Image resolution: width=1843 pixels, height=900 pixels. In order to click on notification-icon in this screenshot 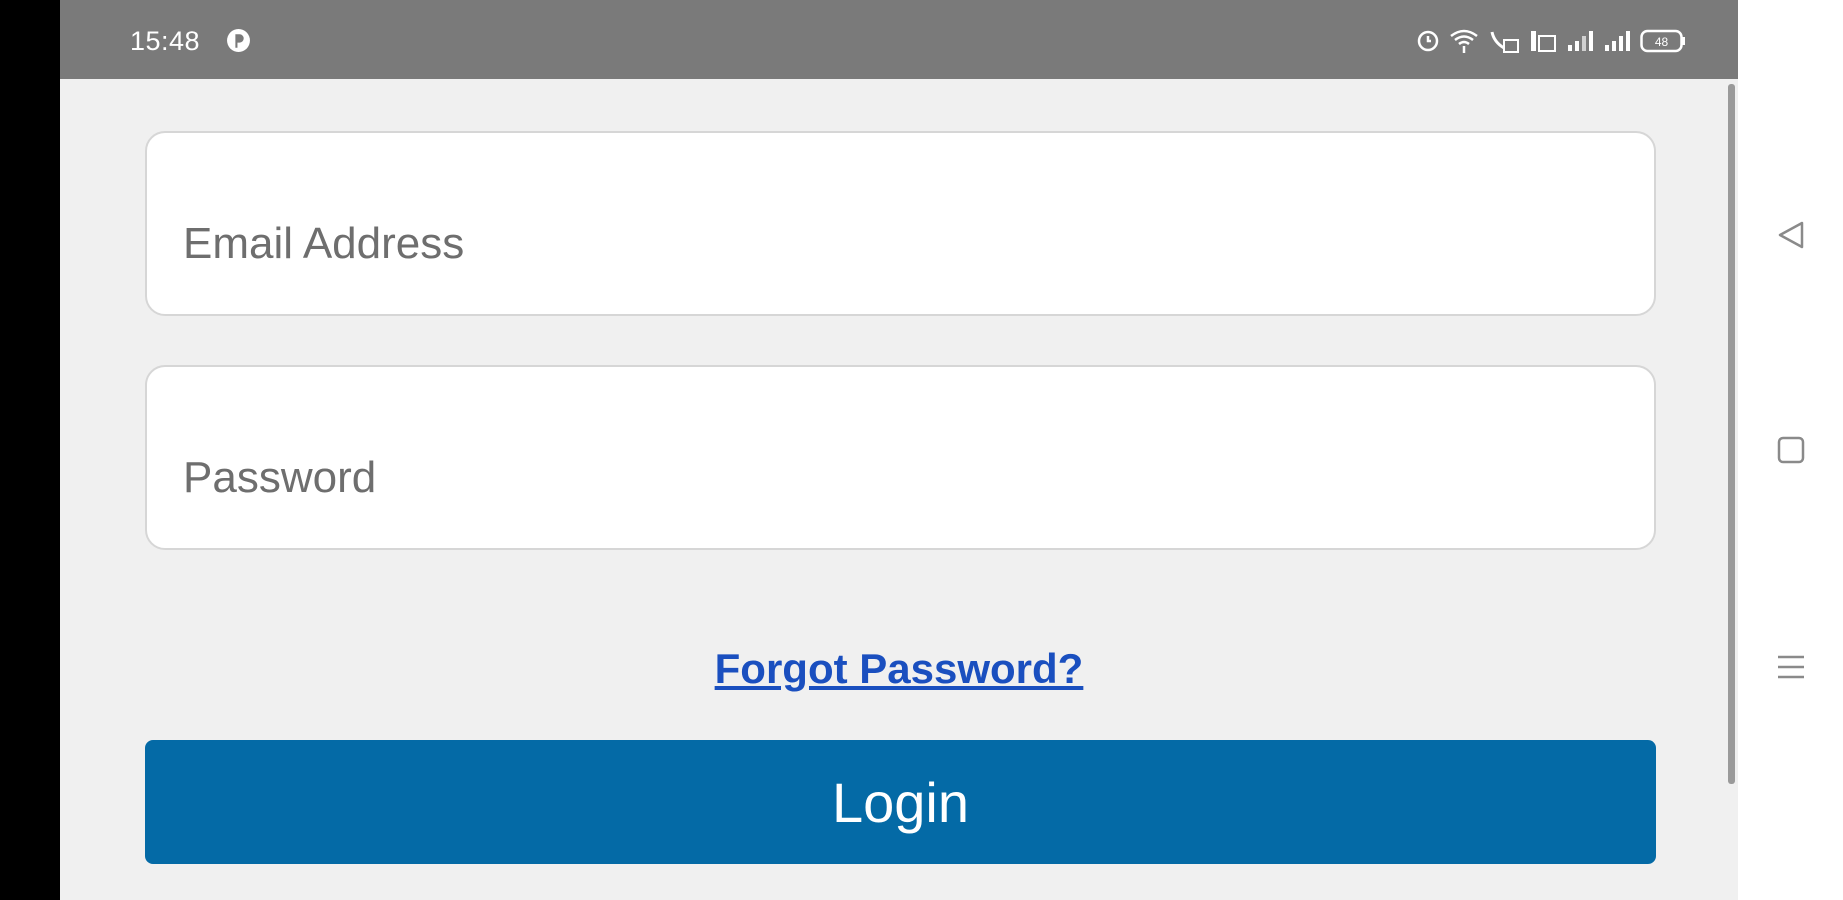, I will do `click(238, 40)`.